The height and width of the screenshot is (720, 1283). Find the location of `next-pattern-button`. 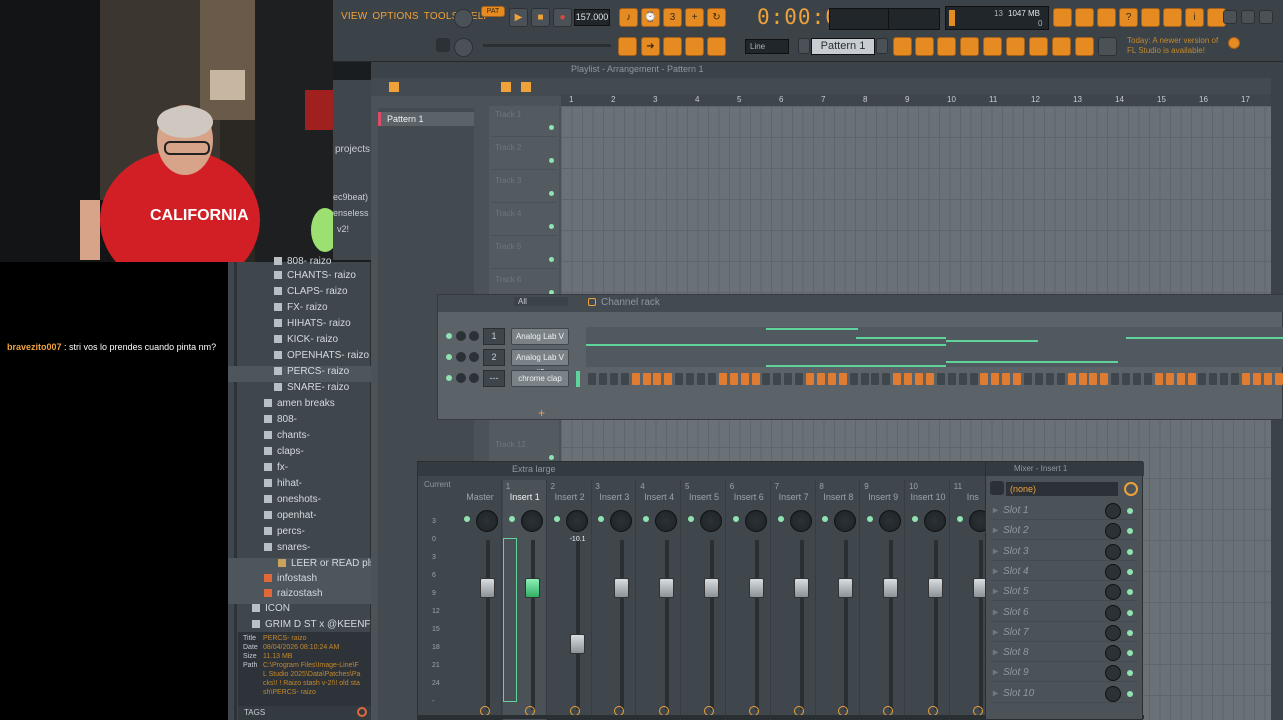

next-pattern-button is located at coordinates (882, 46).